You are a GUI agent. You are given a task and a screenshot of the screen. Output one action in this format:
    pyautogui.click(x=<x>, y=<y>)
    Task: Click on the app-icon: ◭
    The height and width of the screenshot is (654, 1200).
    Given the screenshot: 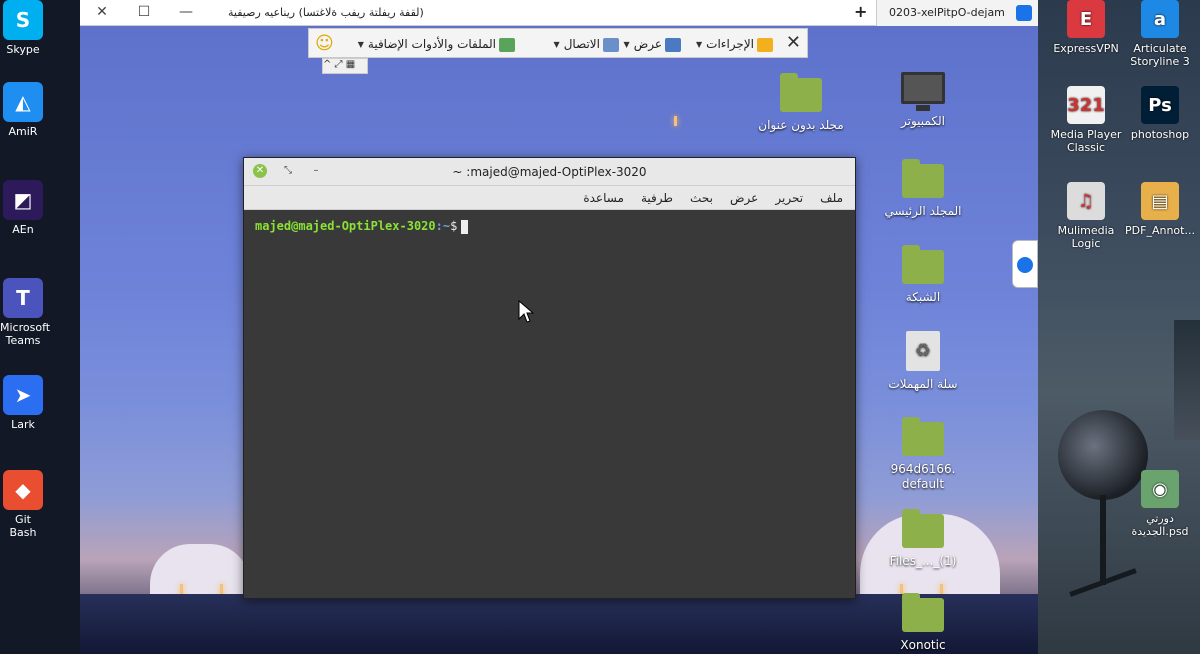 What is the action you would take?
    pyautogui.click(x=23, y=102)
    